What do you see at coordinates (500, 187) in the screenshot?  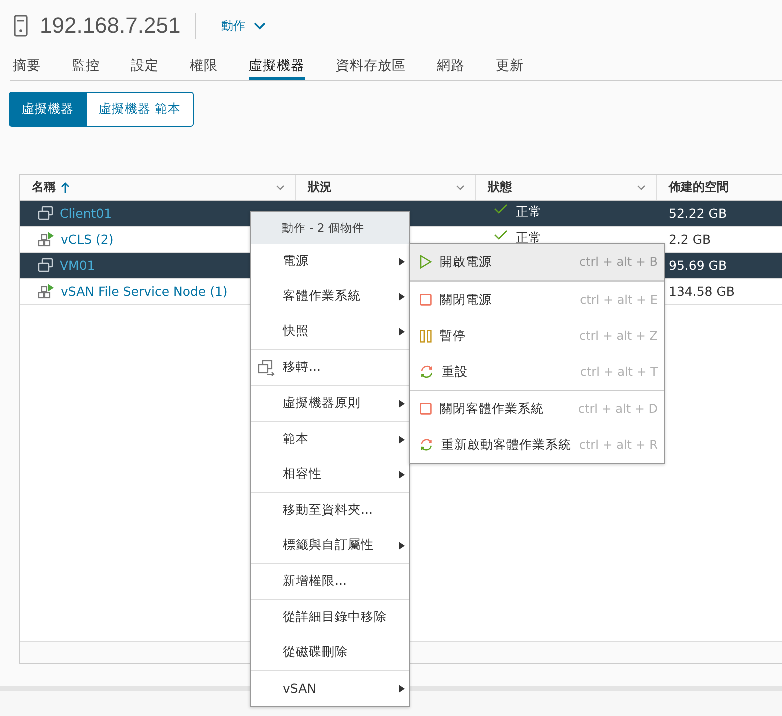 I see `column-title: 狀態` at bounding box center [500, 187].